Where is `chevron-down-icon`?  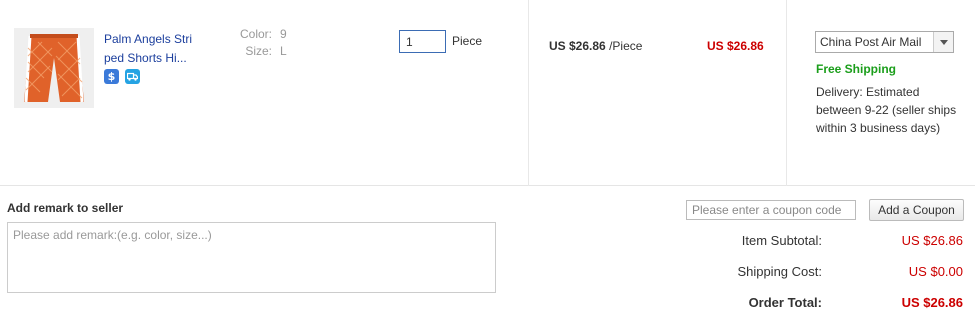 chevron-down-icon is located at coordinates (943, 42).